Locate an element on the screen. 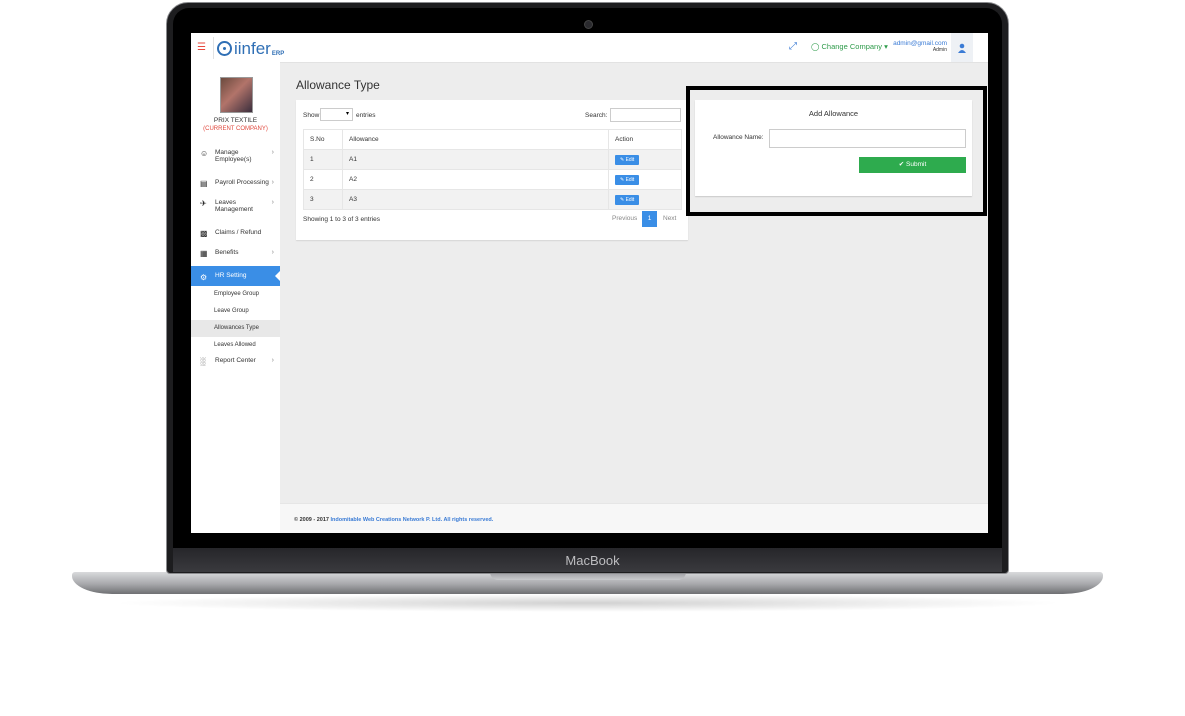  cell-allowance: A3 is located at coordinates (475, 199).